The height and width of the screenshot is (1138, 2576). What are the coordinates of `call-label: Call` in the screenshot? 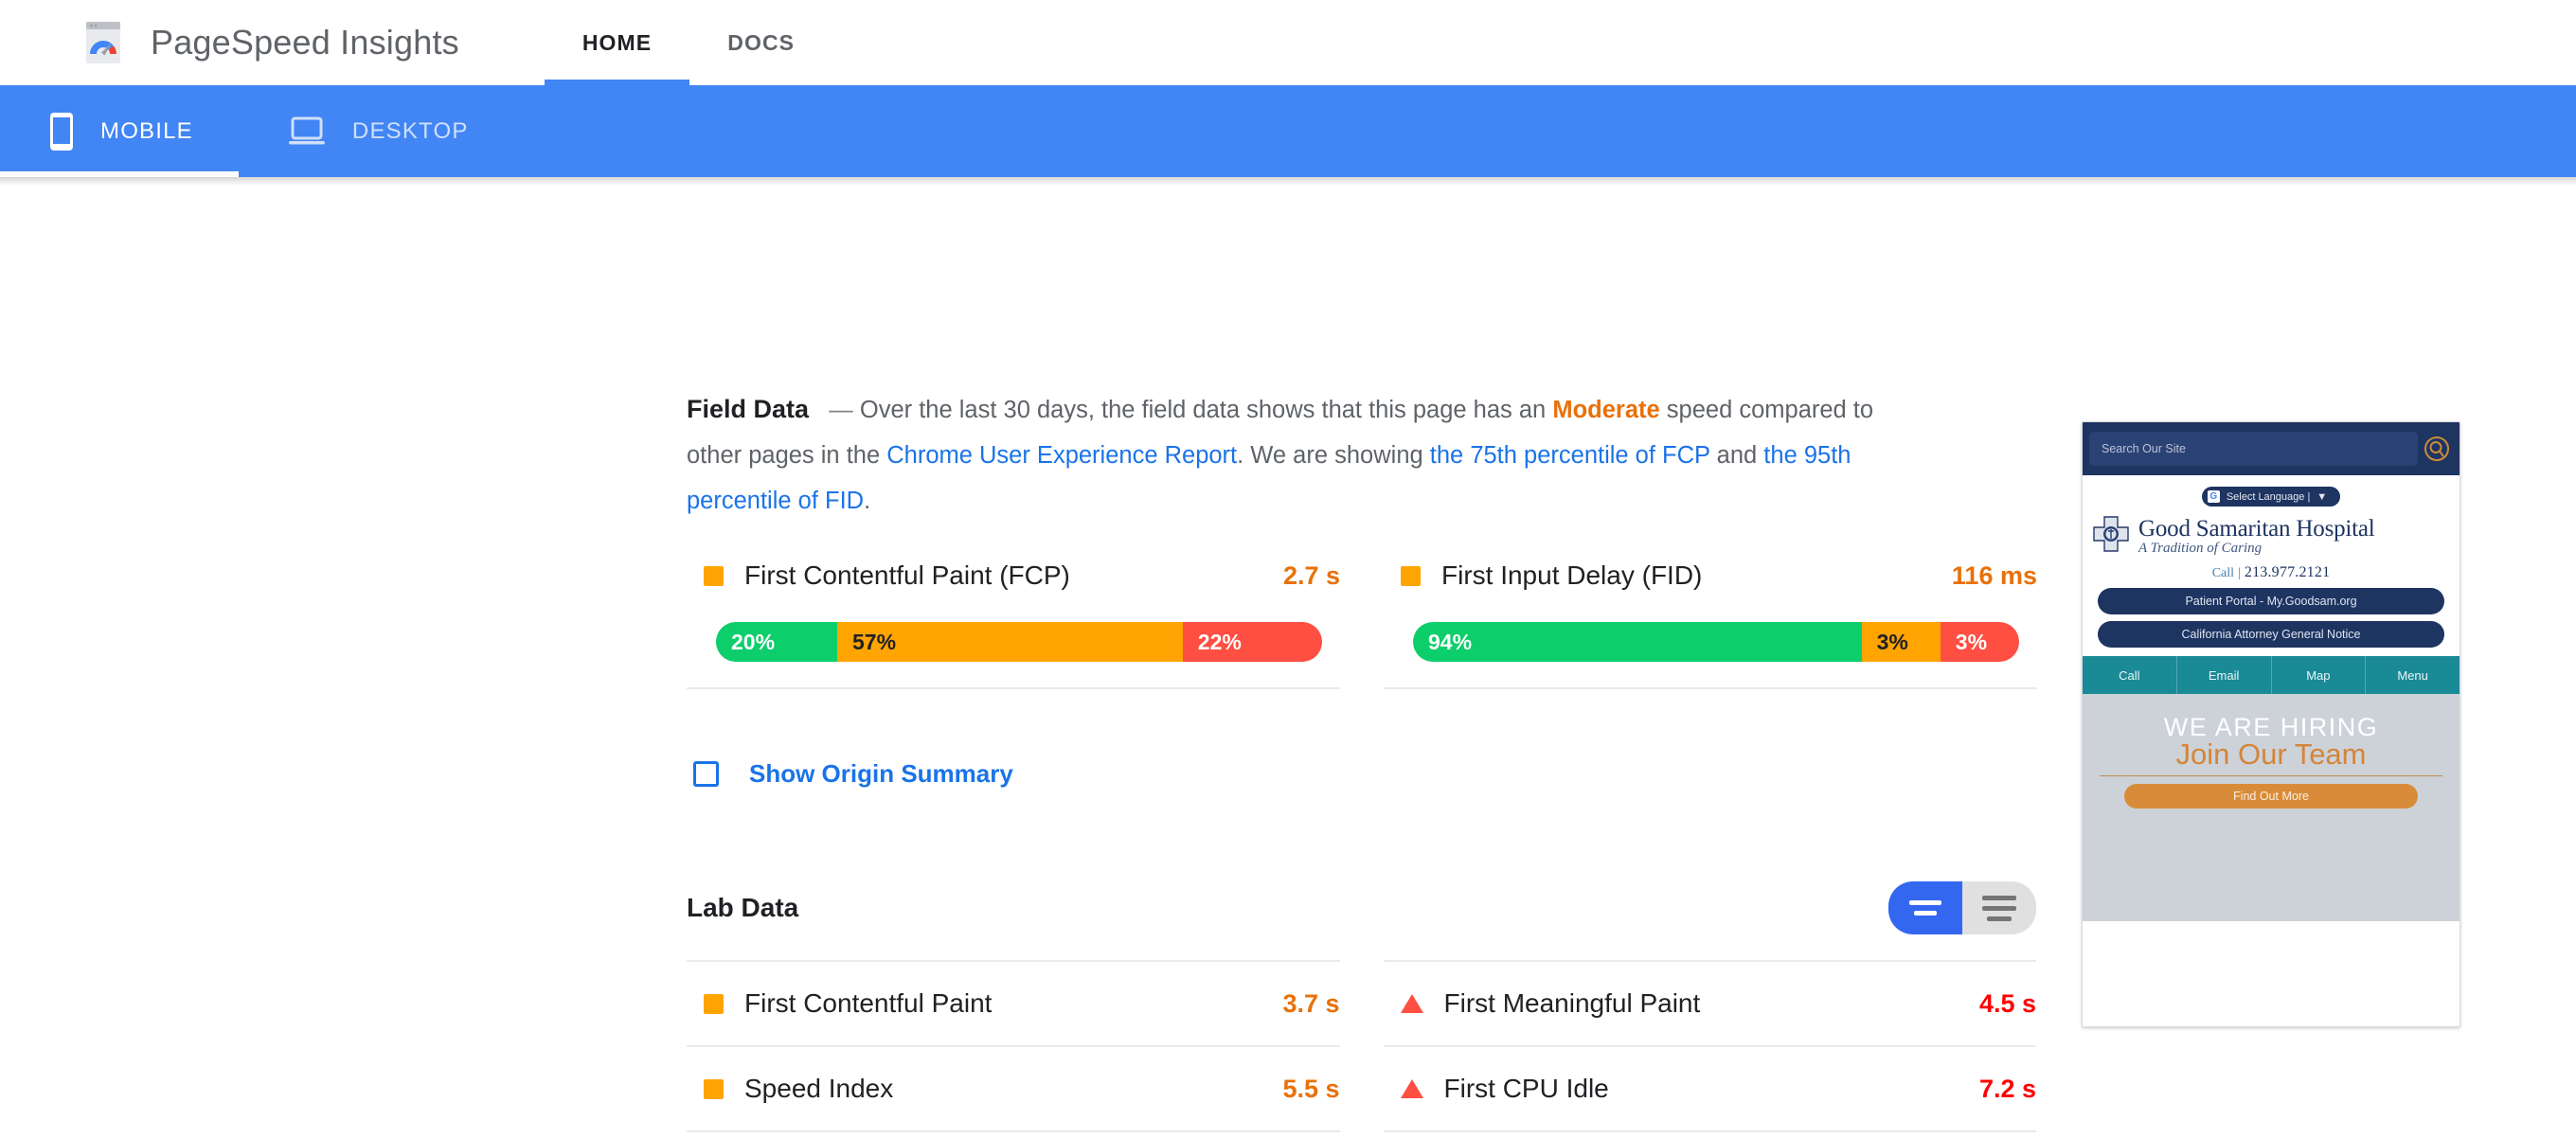 It's located at (2223, 573).